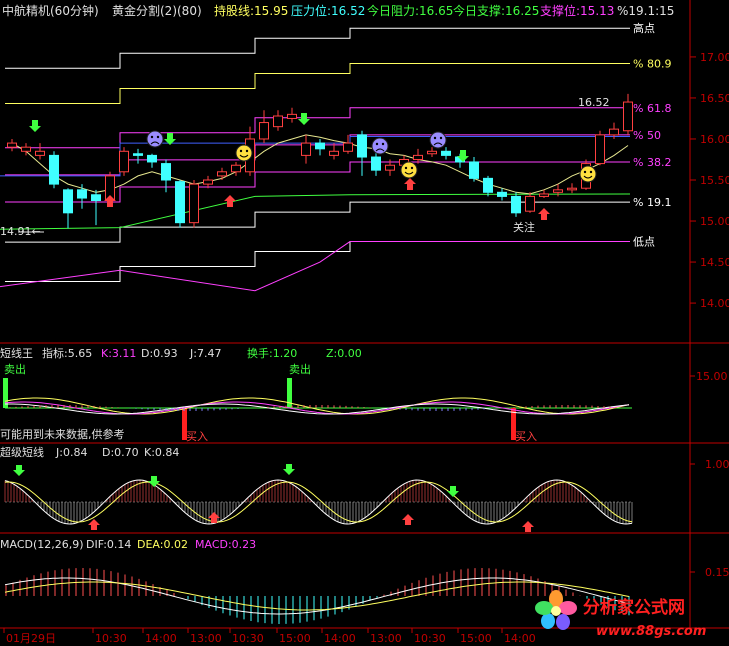  What do you see at coordinates (717, 464) in the screenshot?
I see `super-short-tick: 1.00` at bounding box center [717, 464].